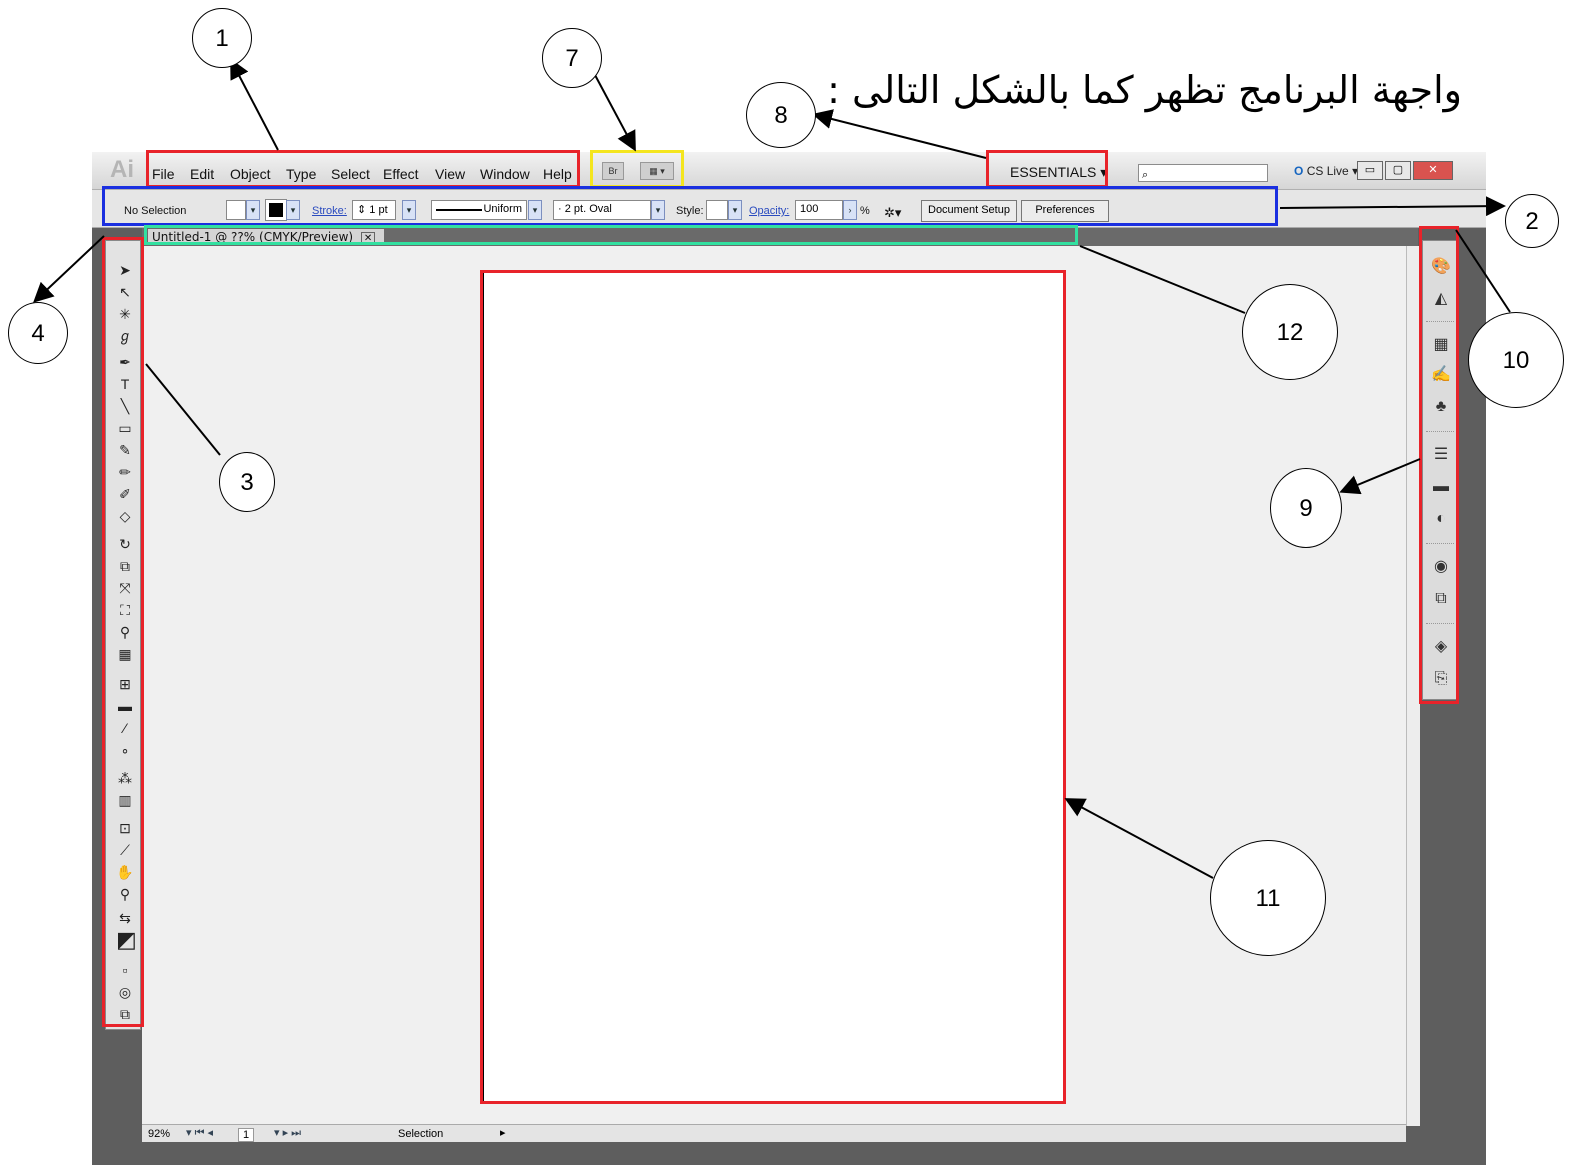 This screenshot has width=1594, height=1165. I want to click on label-7: 7, so click(572, 58).